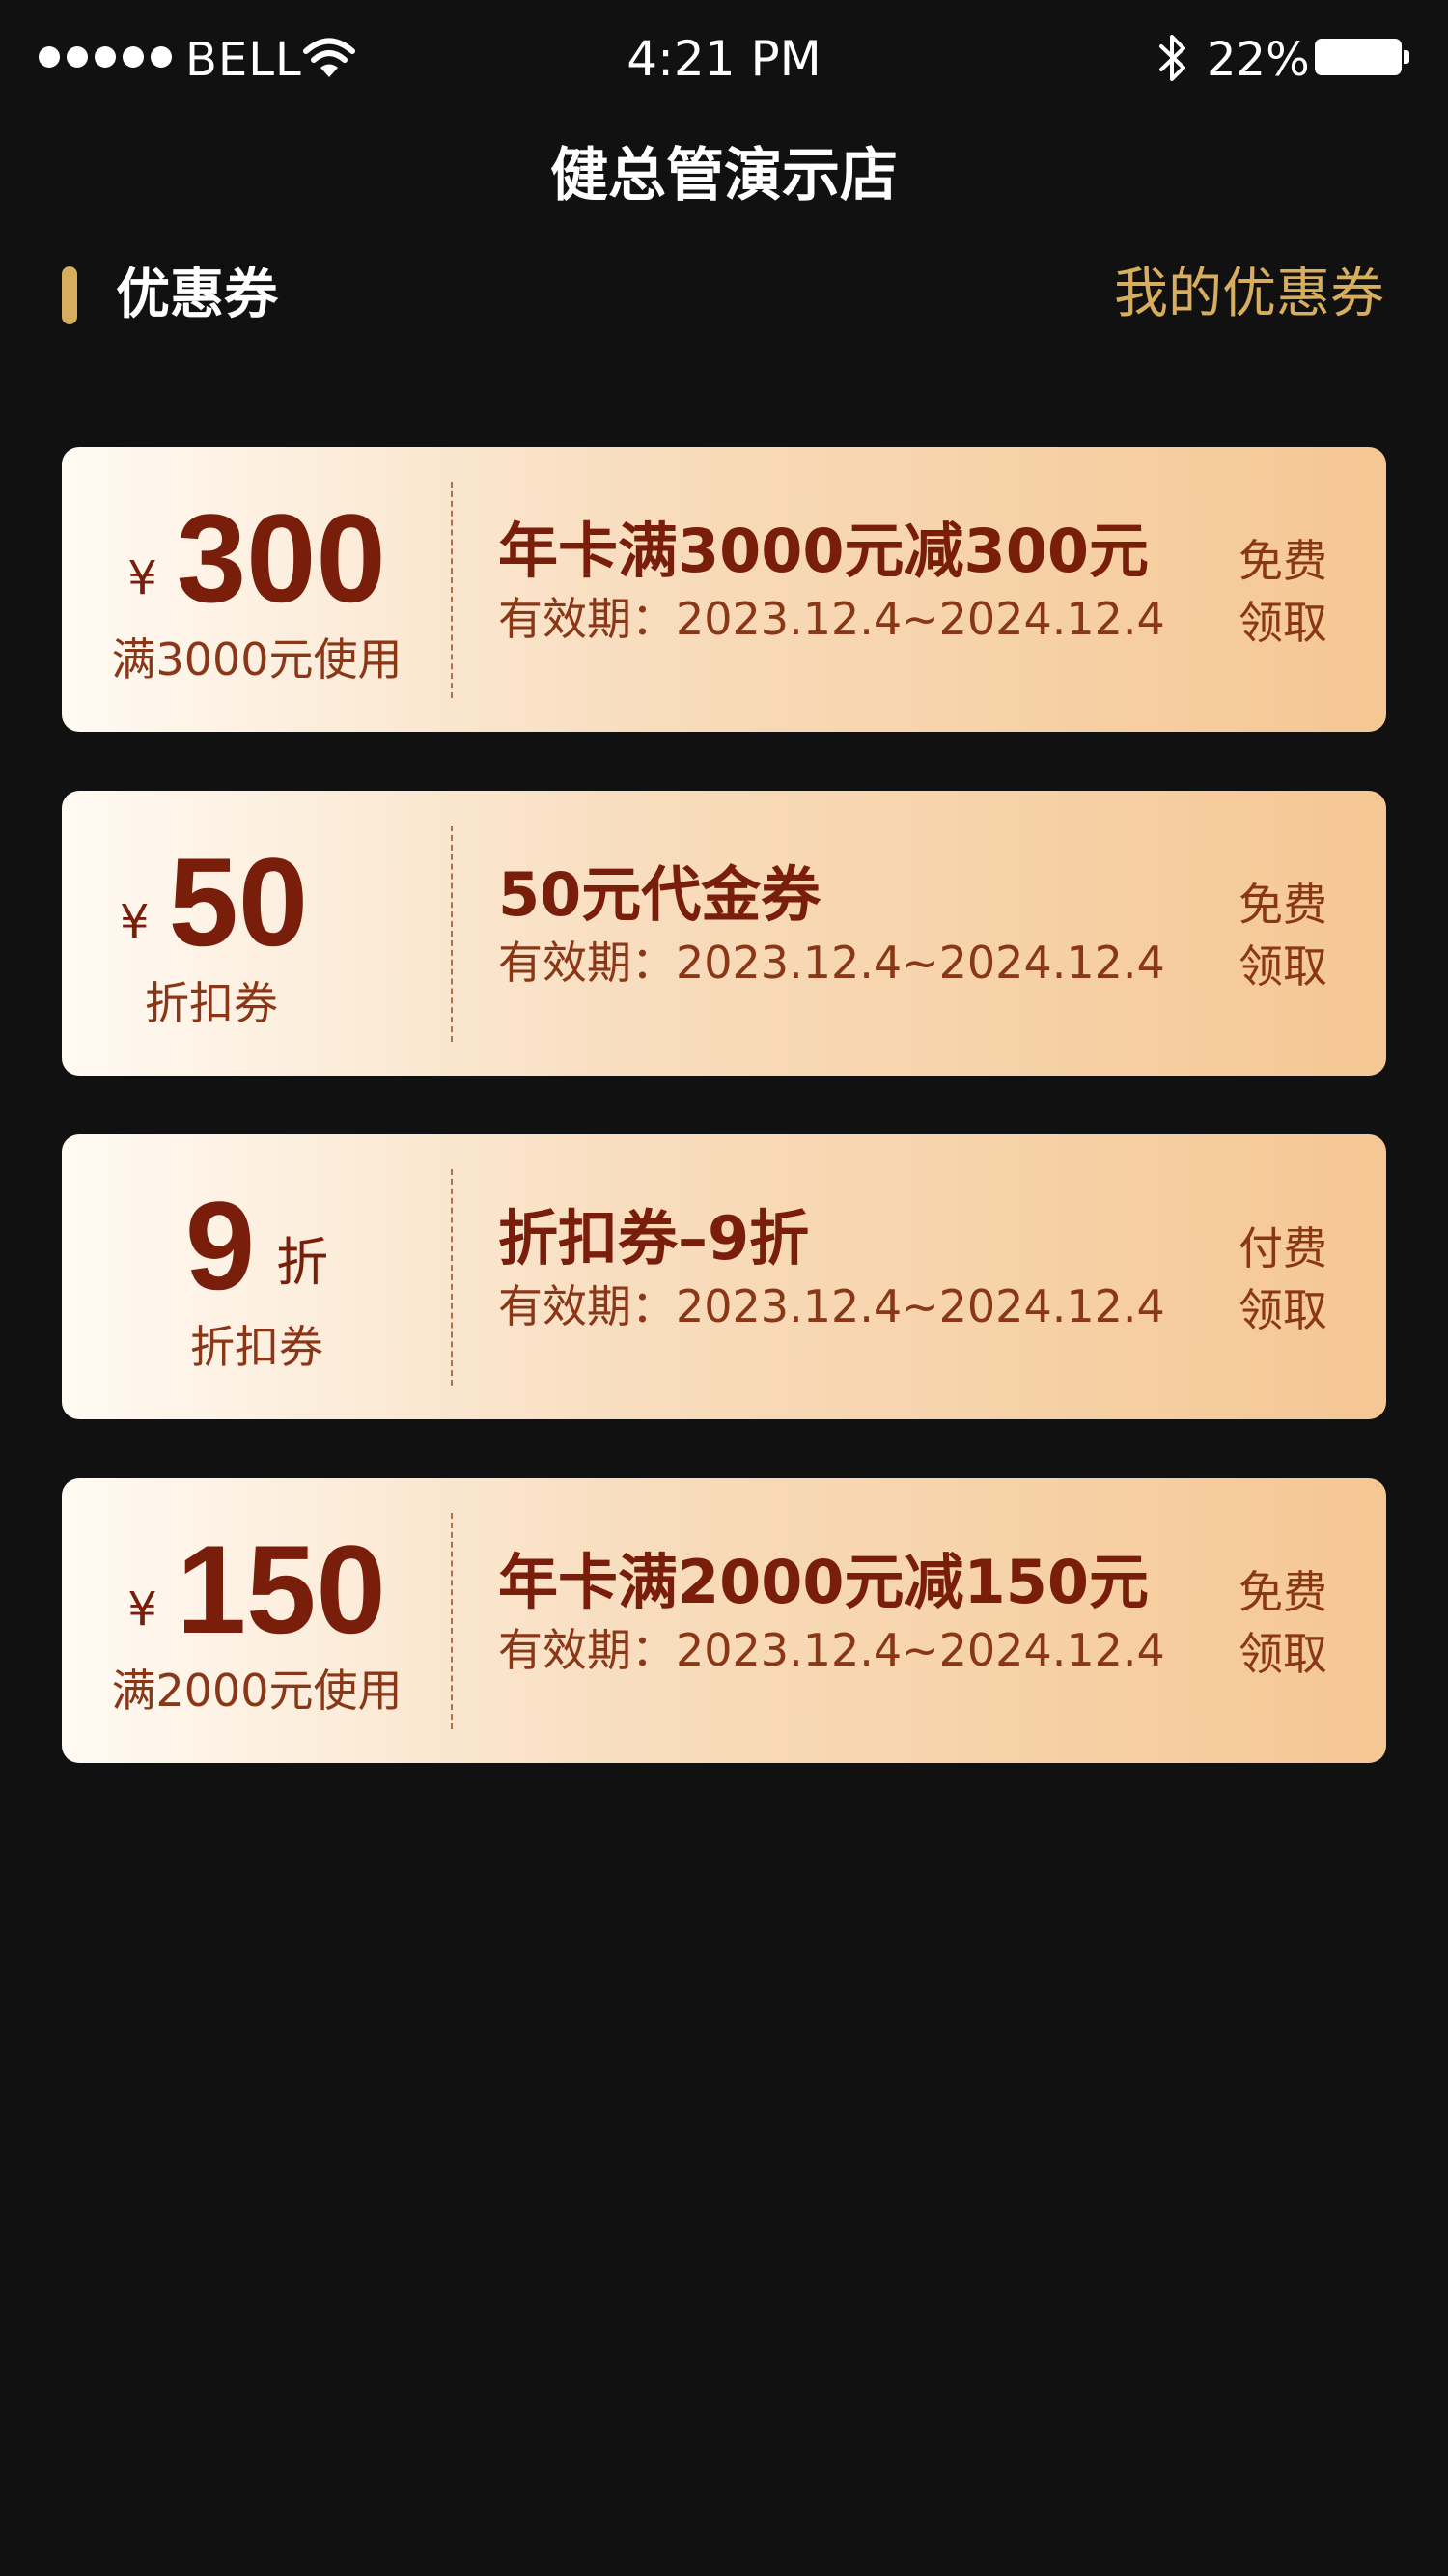 The height and width of the screenshot is (2576, 1448). Describe the element at coordinates (865, 924) in the screenshot. I see `coupon-info: 50元代金券 有效期：2023.12.4~2024.12.4` at that location.